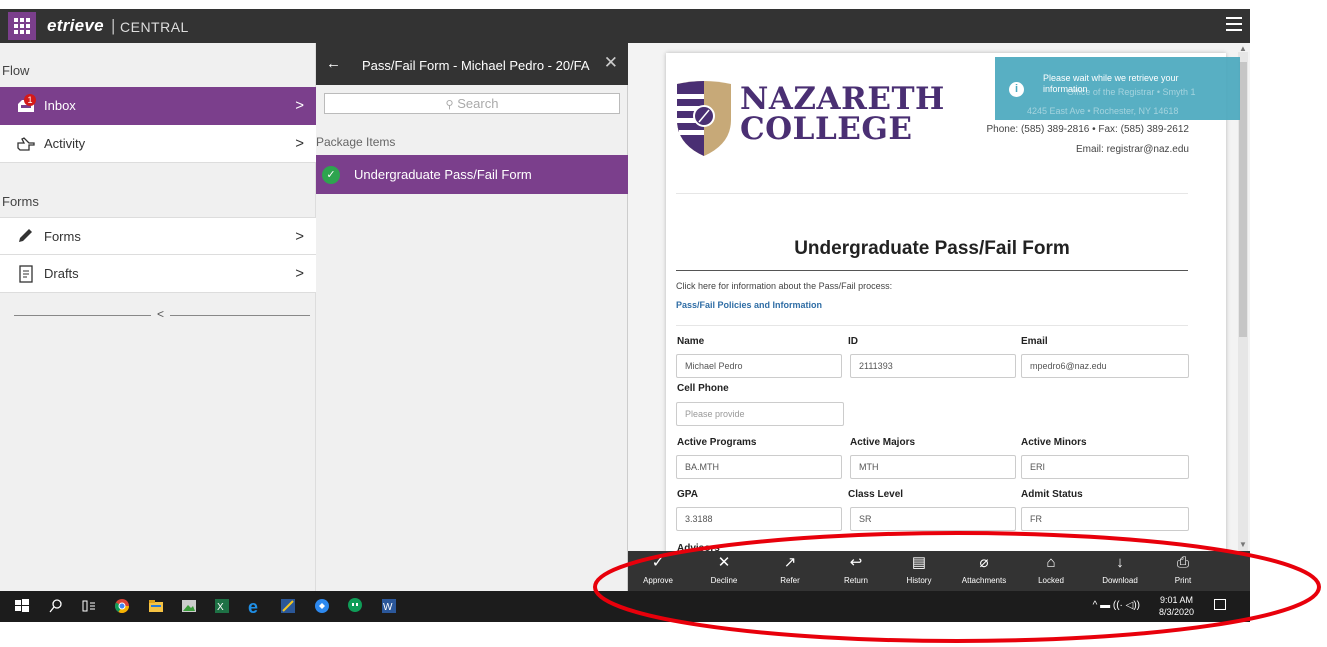 The height and width of the screenshot is (647, 1327). I want to click on sidebar-item-label: Drafts, so click(61, 273).